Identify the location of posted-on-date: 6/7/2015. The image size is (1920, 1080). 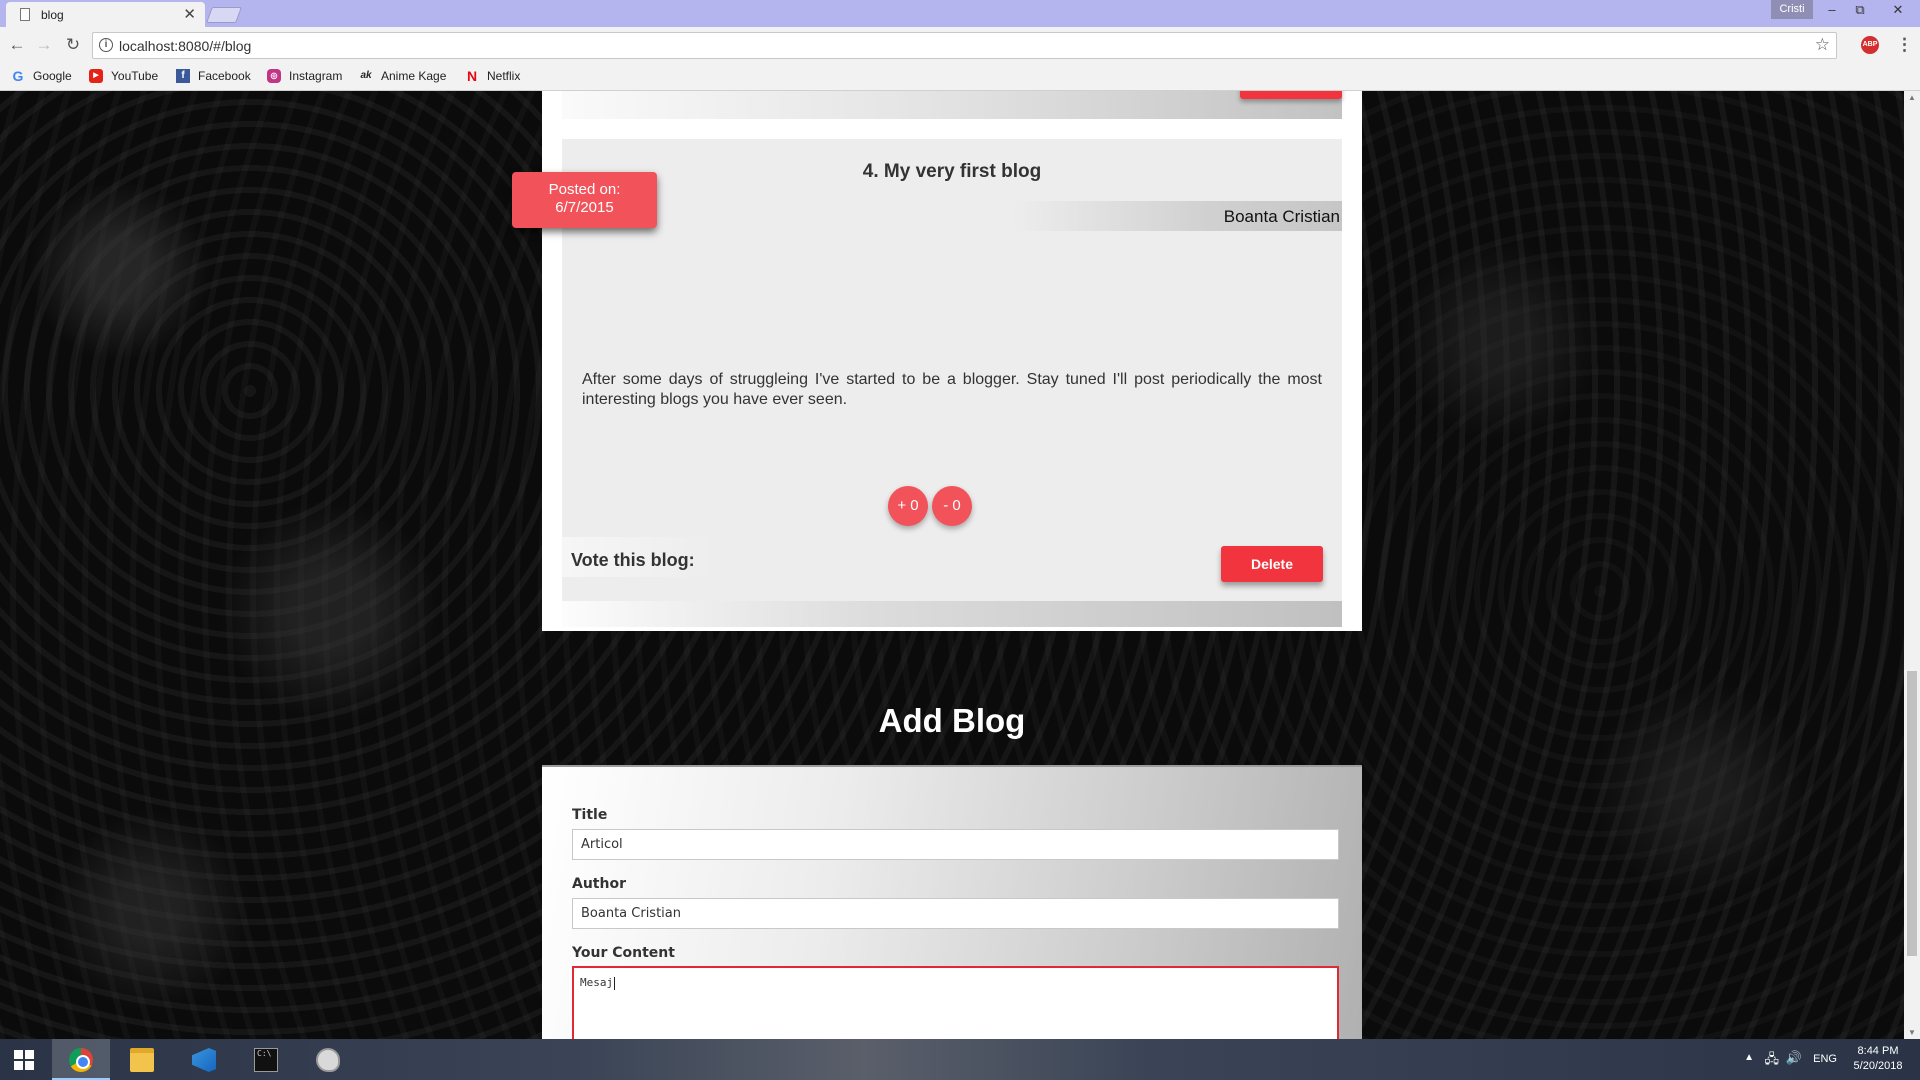
(584, 207).